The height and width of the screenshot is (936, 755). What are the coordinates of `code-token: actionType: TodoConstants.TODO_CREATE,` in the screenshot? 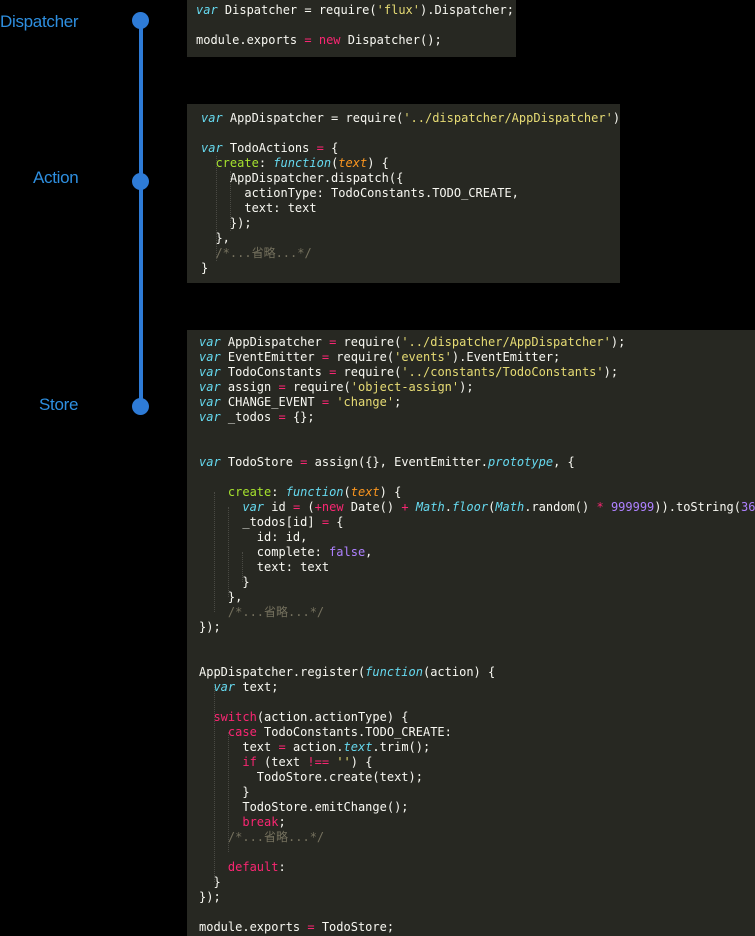 It's located at (360, 193).